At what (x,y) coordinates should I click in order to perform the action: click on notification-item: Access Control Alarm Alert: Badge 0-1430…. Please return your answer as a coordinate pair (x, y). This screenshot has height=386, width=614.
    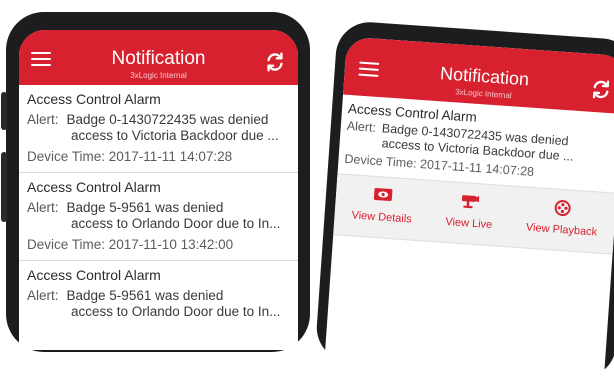
    Looking at the image, I should click on (158, 128).